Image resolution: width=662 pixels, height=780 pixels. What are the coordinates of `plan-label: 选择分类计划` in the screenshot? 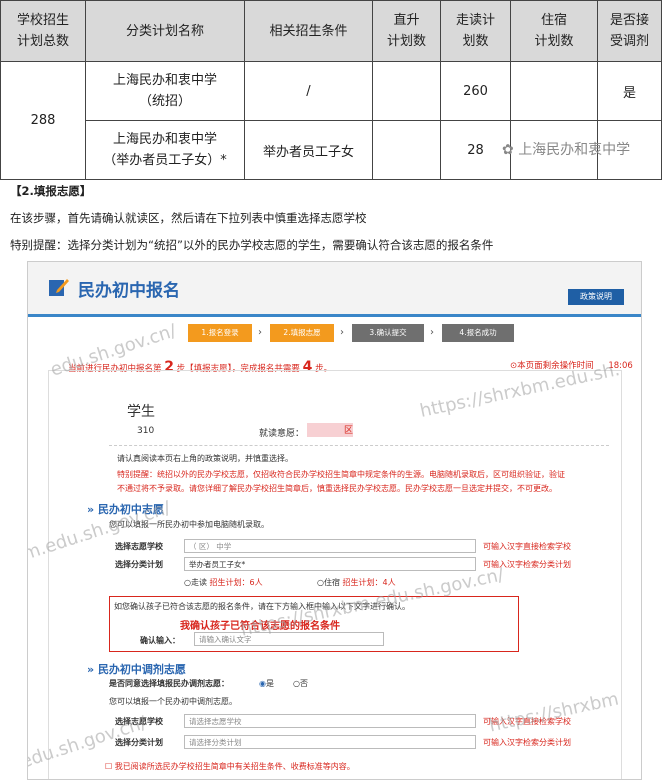 It's located at (139, 564).